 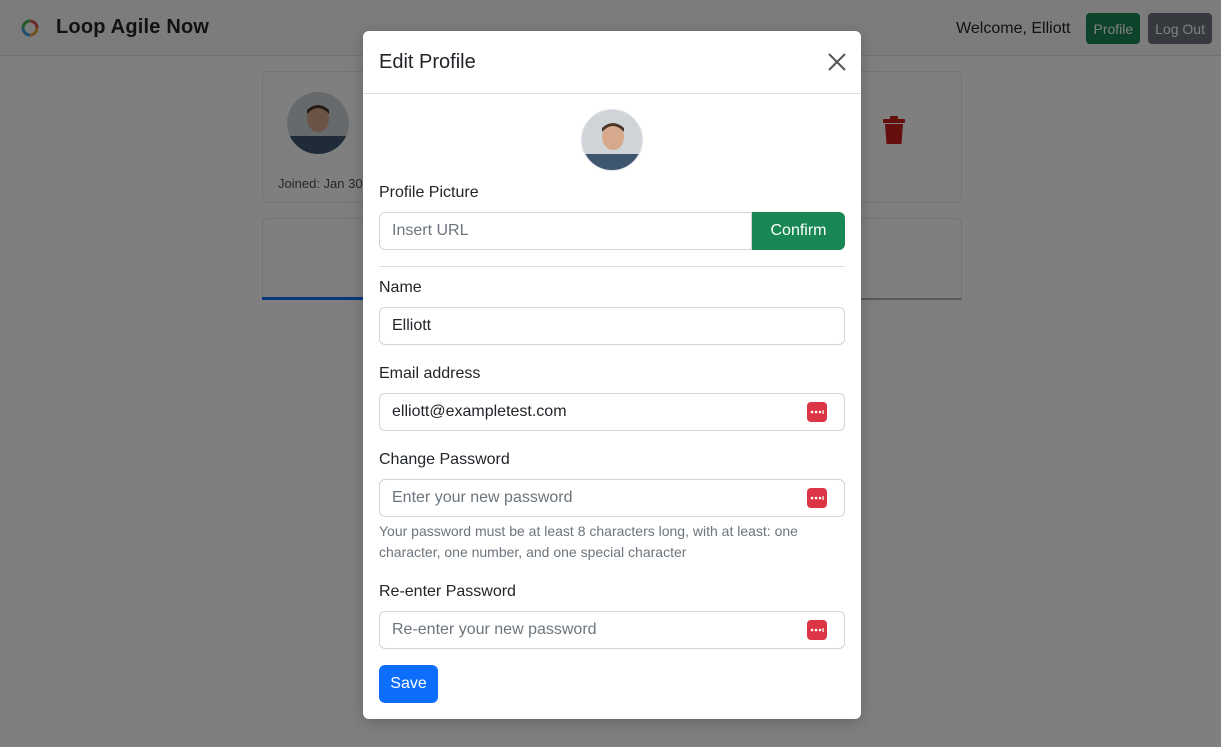 I want to click on divider, so click(x=612, y=266).